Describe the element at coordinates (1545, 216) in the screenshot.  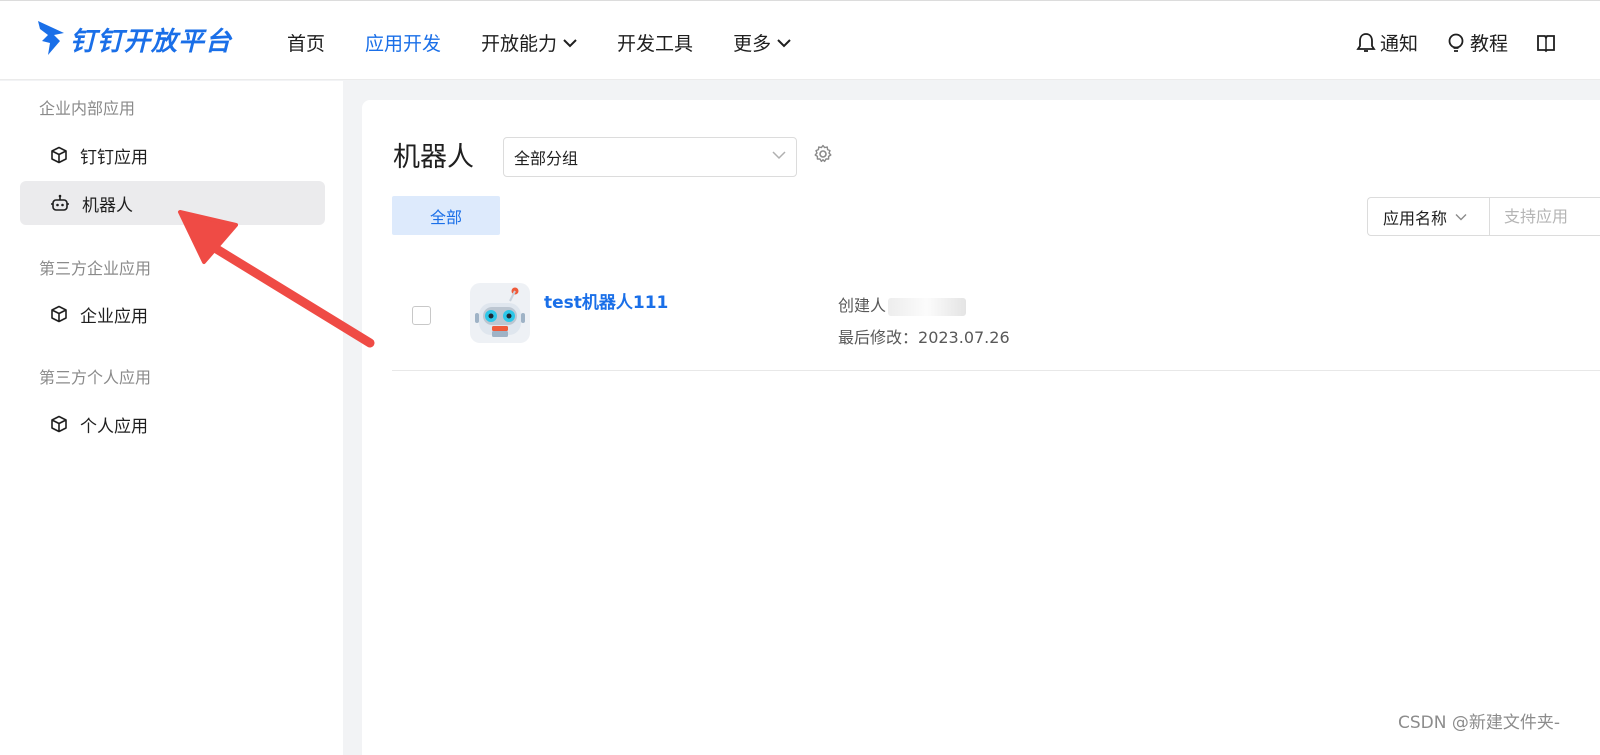
I see `search-input` at that location.